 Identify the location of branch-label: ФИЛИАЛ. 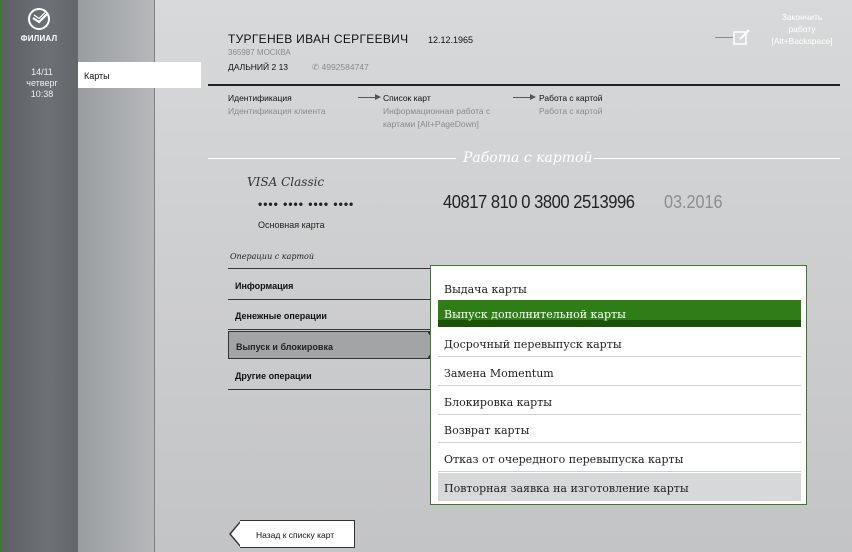
(39, 38).